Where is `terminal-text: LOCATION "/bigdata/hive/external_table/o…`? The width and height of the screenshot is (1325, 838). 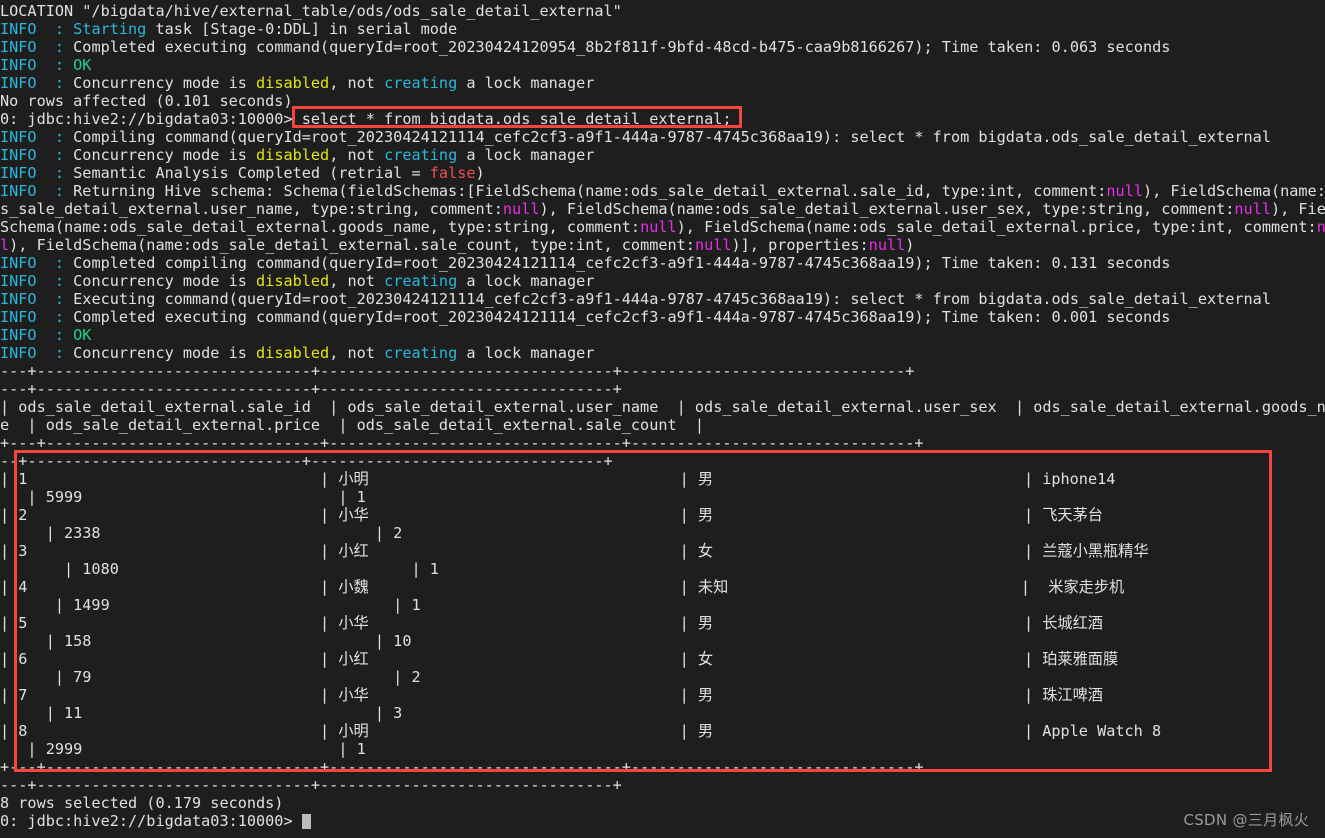 terminal-text: LOCATION "/bigdata/hive/external_table/o… is located at coordinates (311, 11).